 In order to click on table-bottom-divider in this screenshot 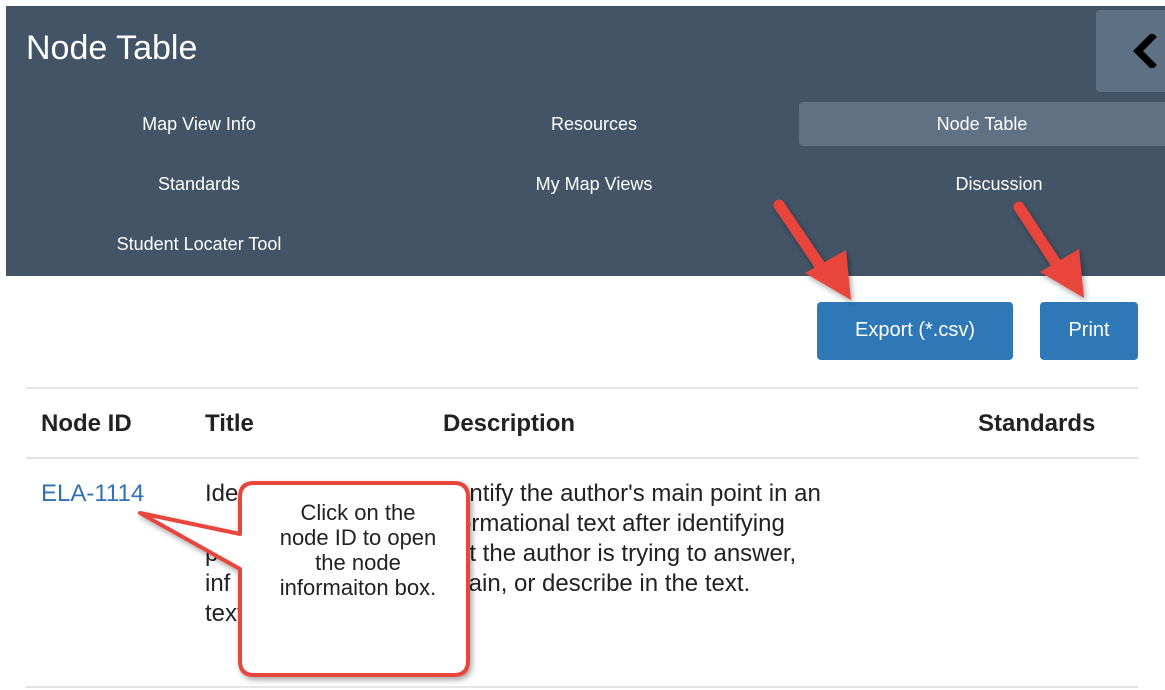, I will do `click(582, 687)`.